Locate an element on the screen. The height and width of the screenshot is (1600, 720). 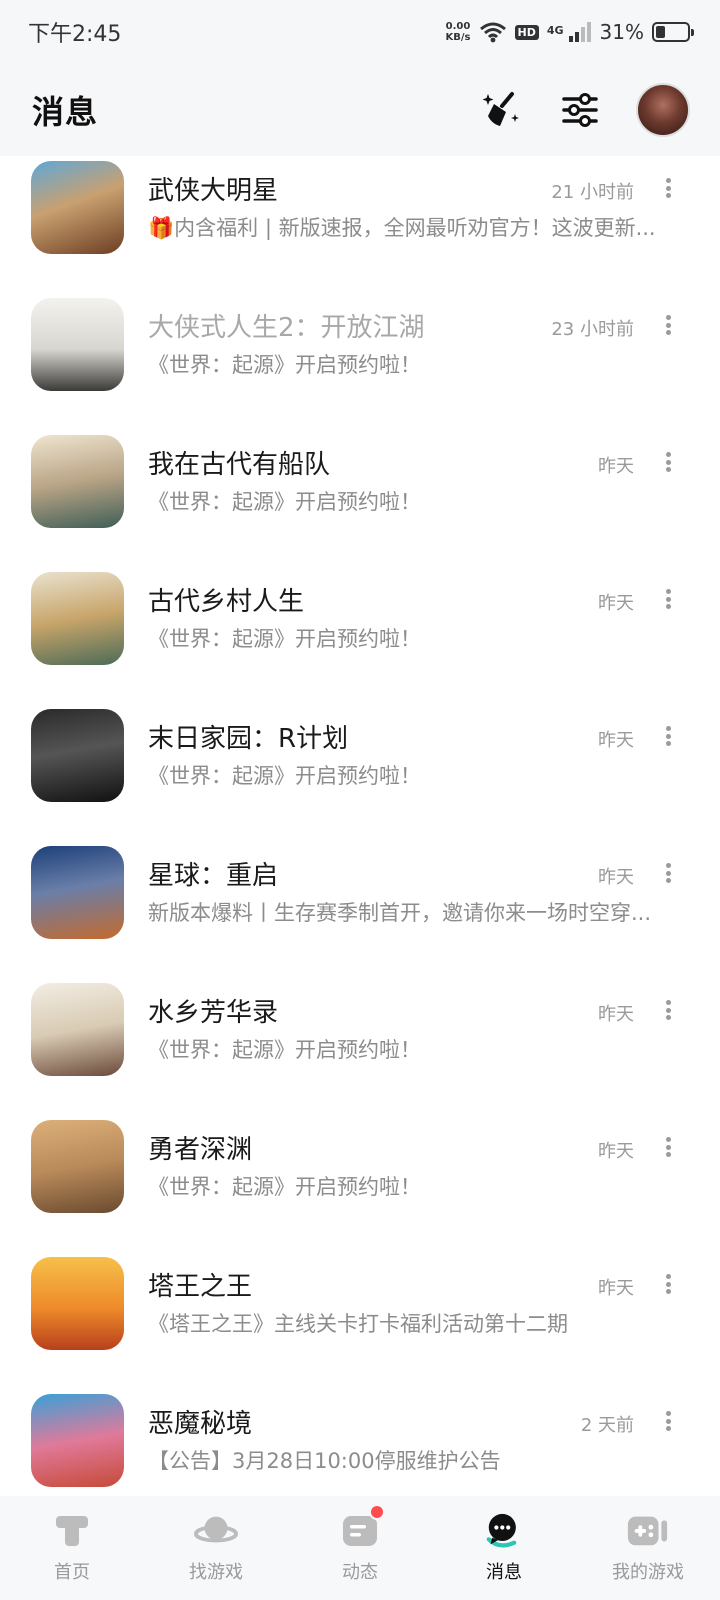
message-title: 武侠大明星 is located at coordinates (213, 191).